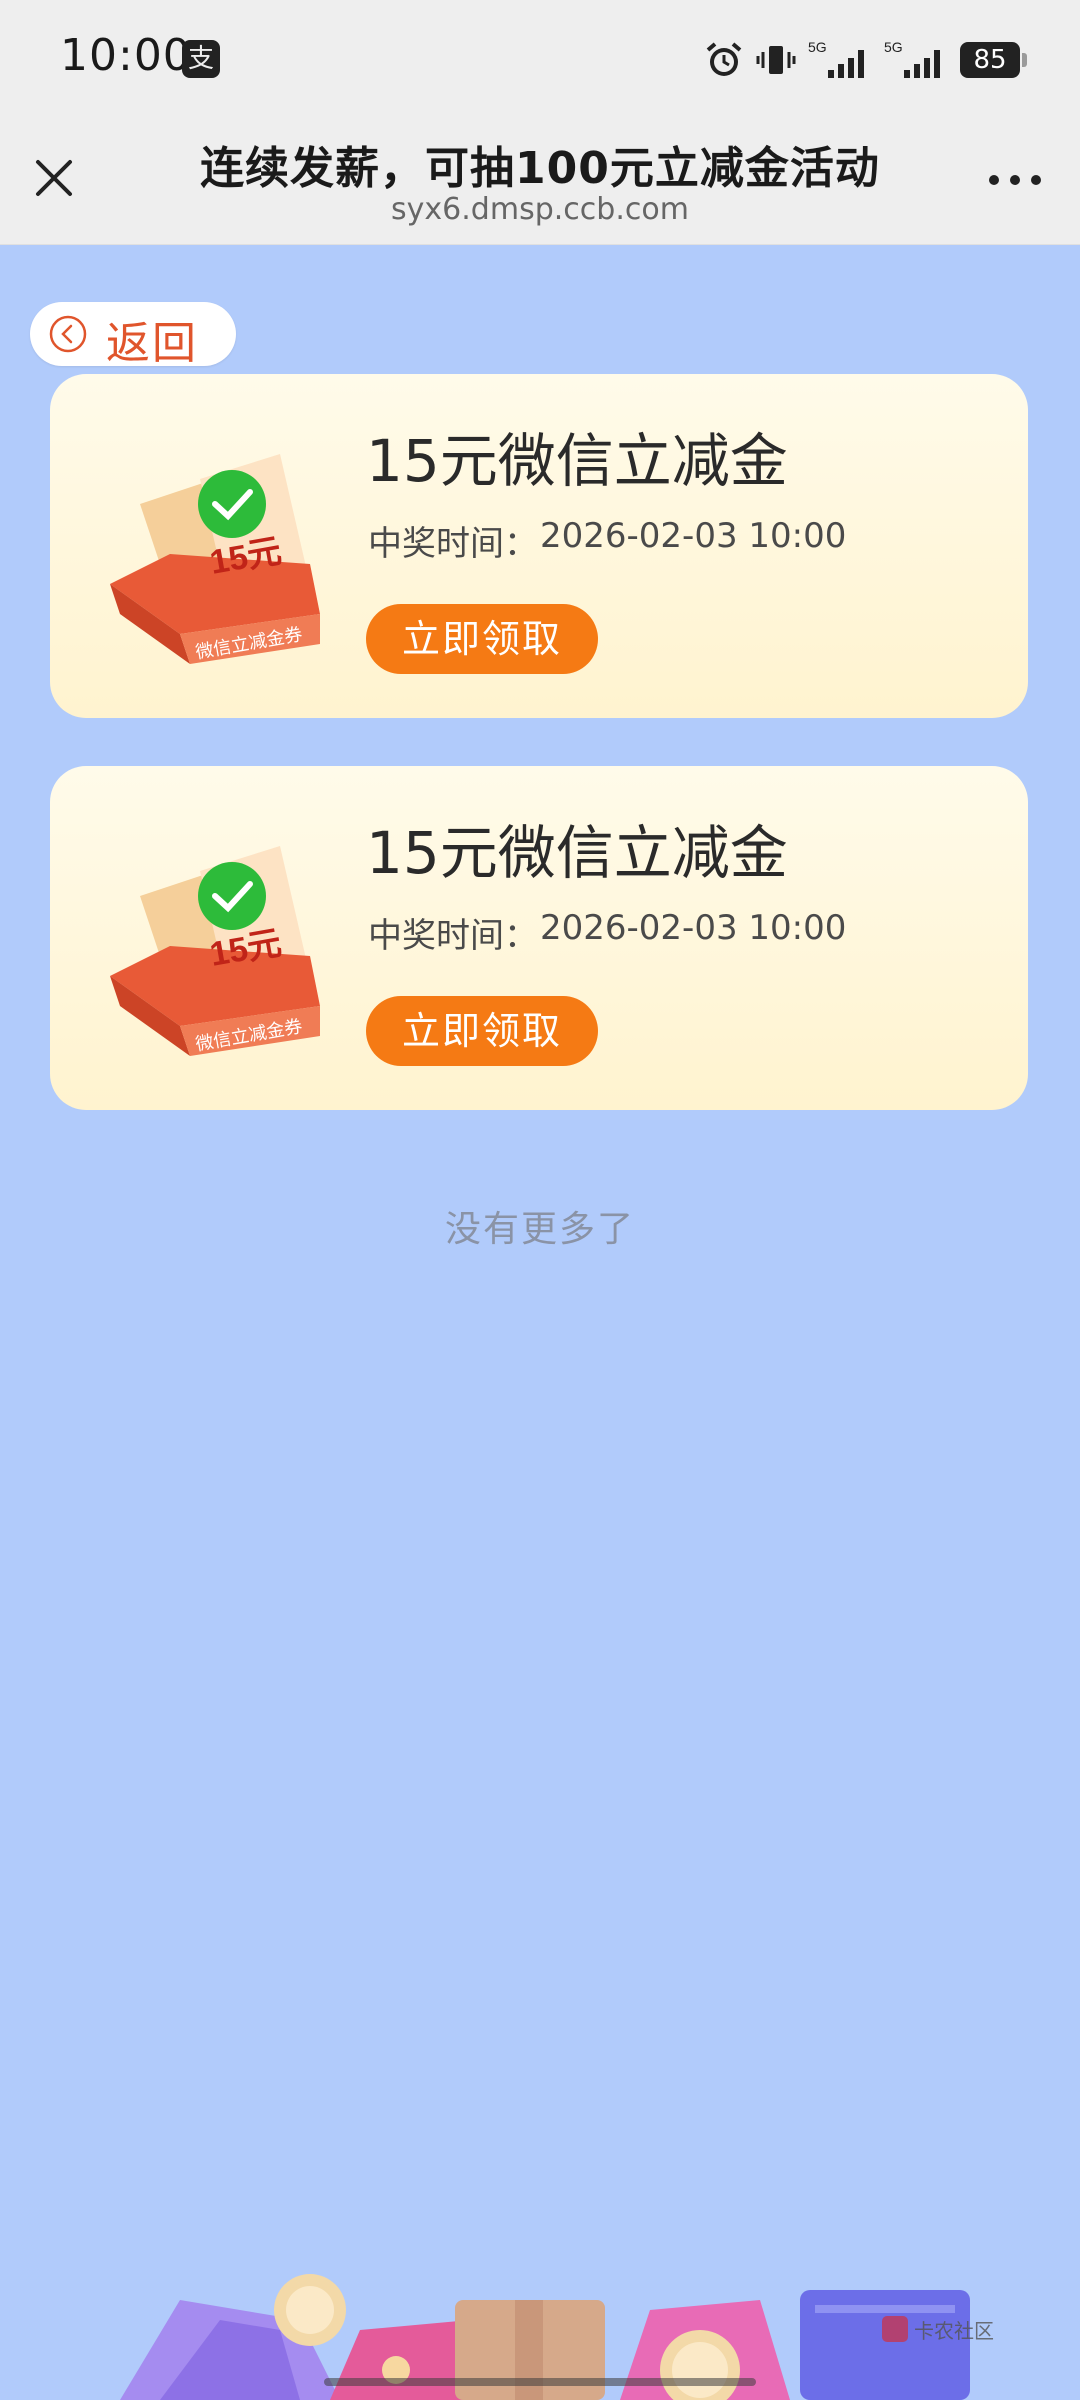 The image size is (1080, 2400). I want to click on status-indicators: 5G 5G 85, so click(865, 60).